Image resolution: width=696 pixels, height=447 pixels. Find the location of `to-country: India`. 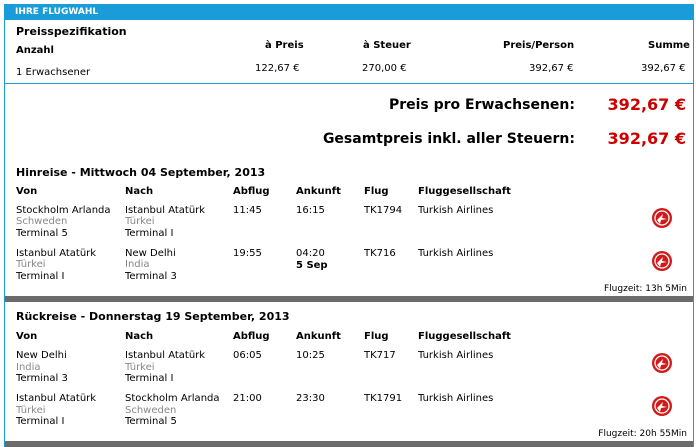

to-country: India is located at coordinates (137, 264).